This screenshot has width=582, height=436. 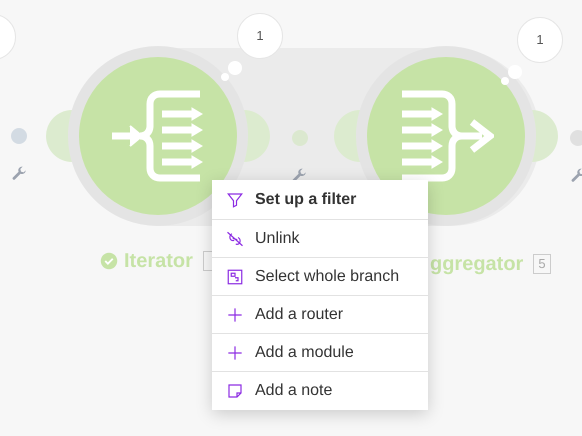 I want to click on menu-item: Add a module, so click(x=320, y=352).